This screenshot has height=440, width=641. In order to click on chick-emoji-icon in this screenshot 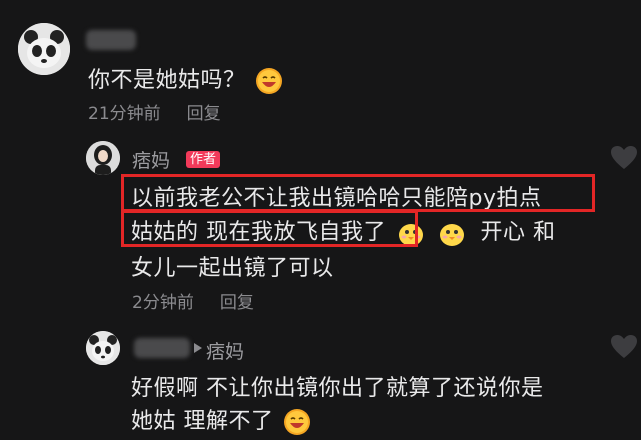, I will do `click(452, 235)`.